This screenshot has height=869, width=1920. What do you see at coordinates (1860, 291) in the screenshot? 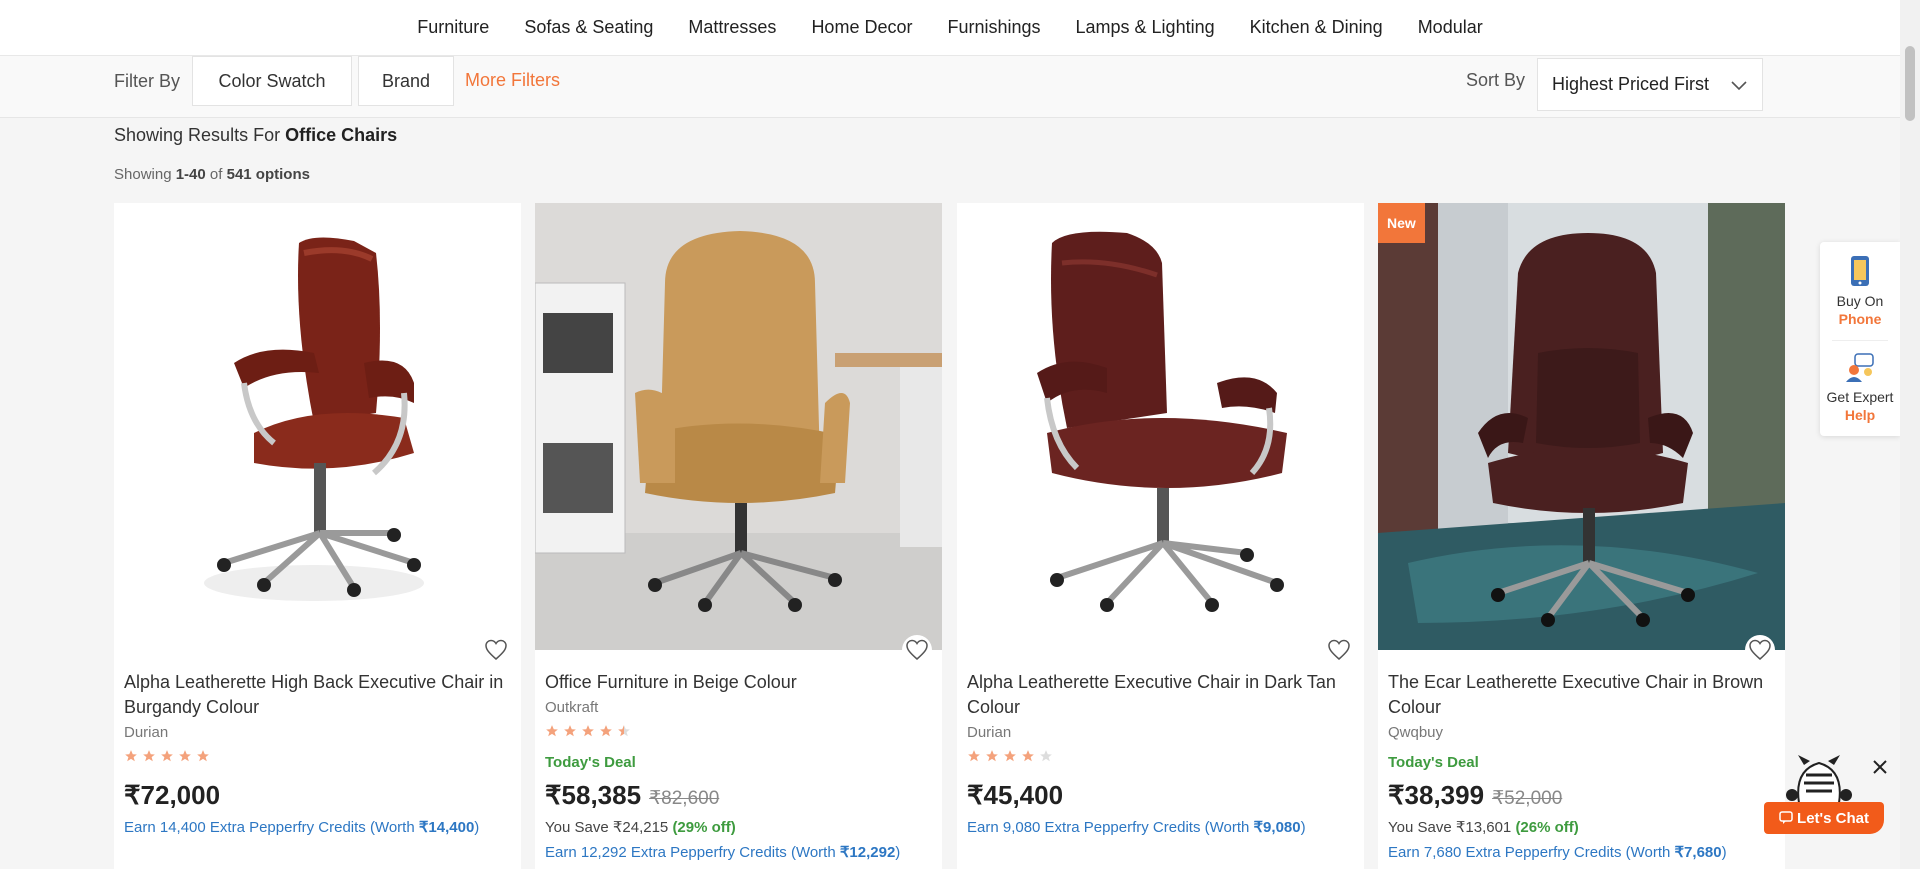
I see `buy-on-phone-button: Buy On Phone` at bounding box center [1860, 291].